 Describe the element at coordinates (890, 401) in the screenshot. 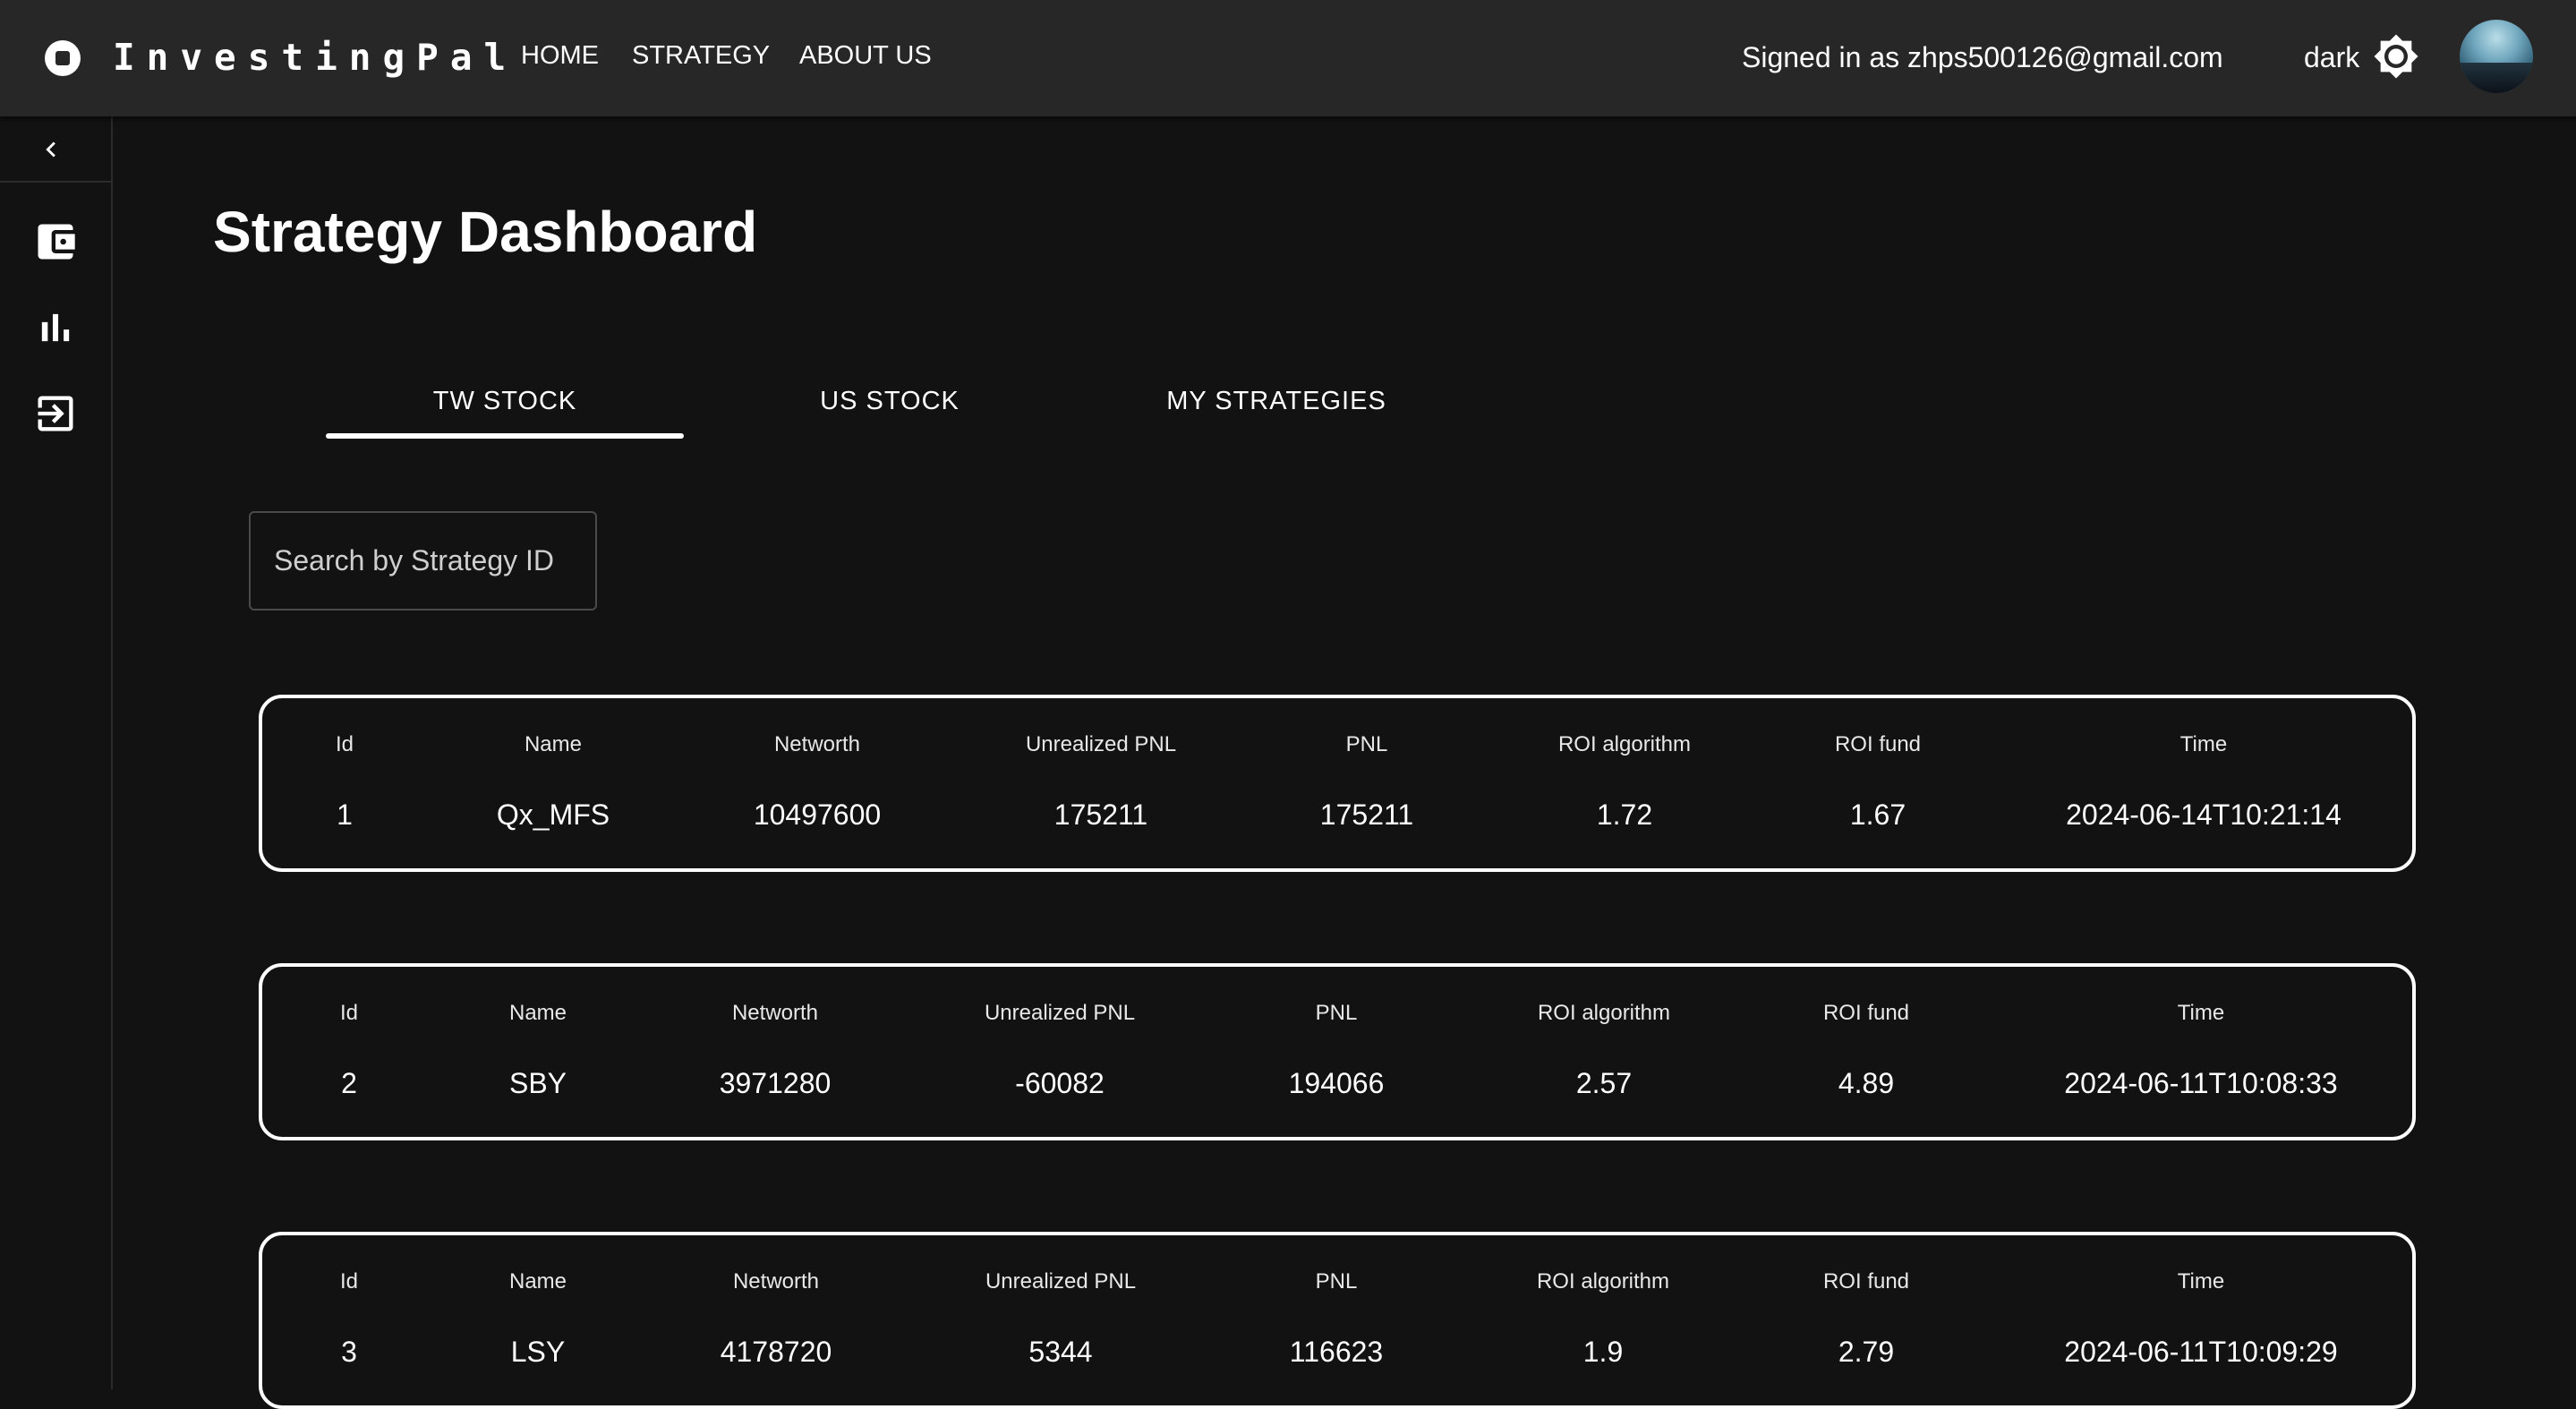

I see `tab-us-stock: US STOCK` at that location.